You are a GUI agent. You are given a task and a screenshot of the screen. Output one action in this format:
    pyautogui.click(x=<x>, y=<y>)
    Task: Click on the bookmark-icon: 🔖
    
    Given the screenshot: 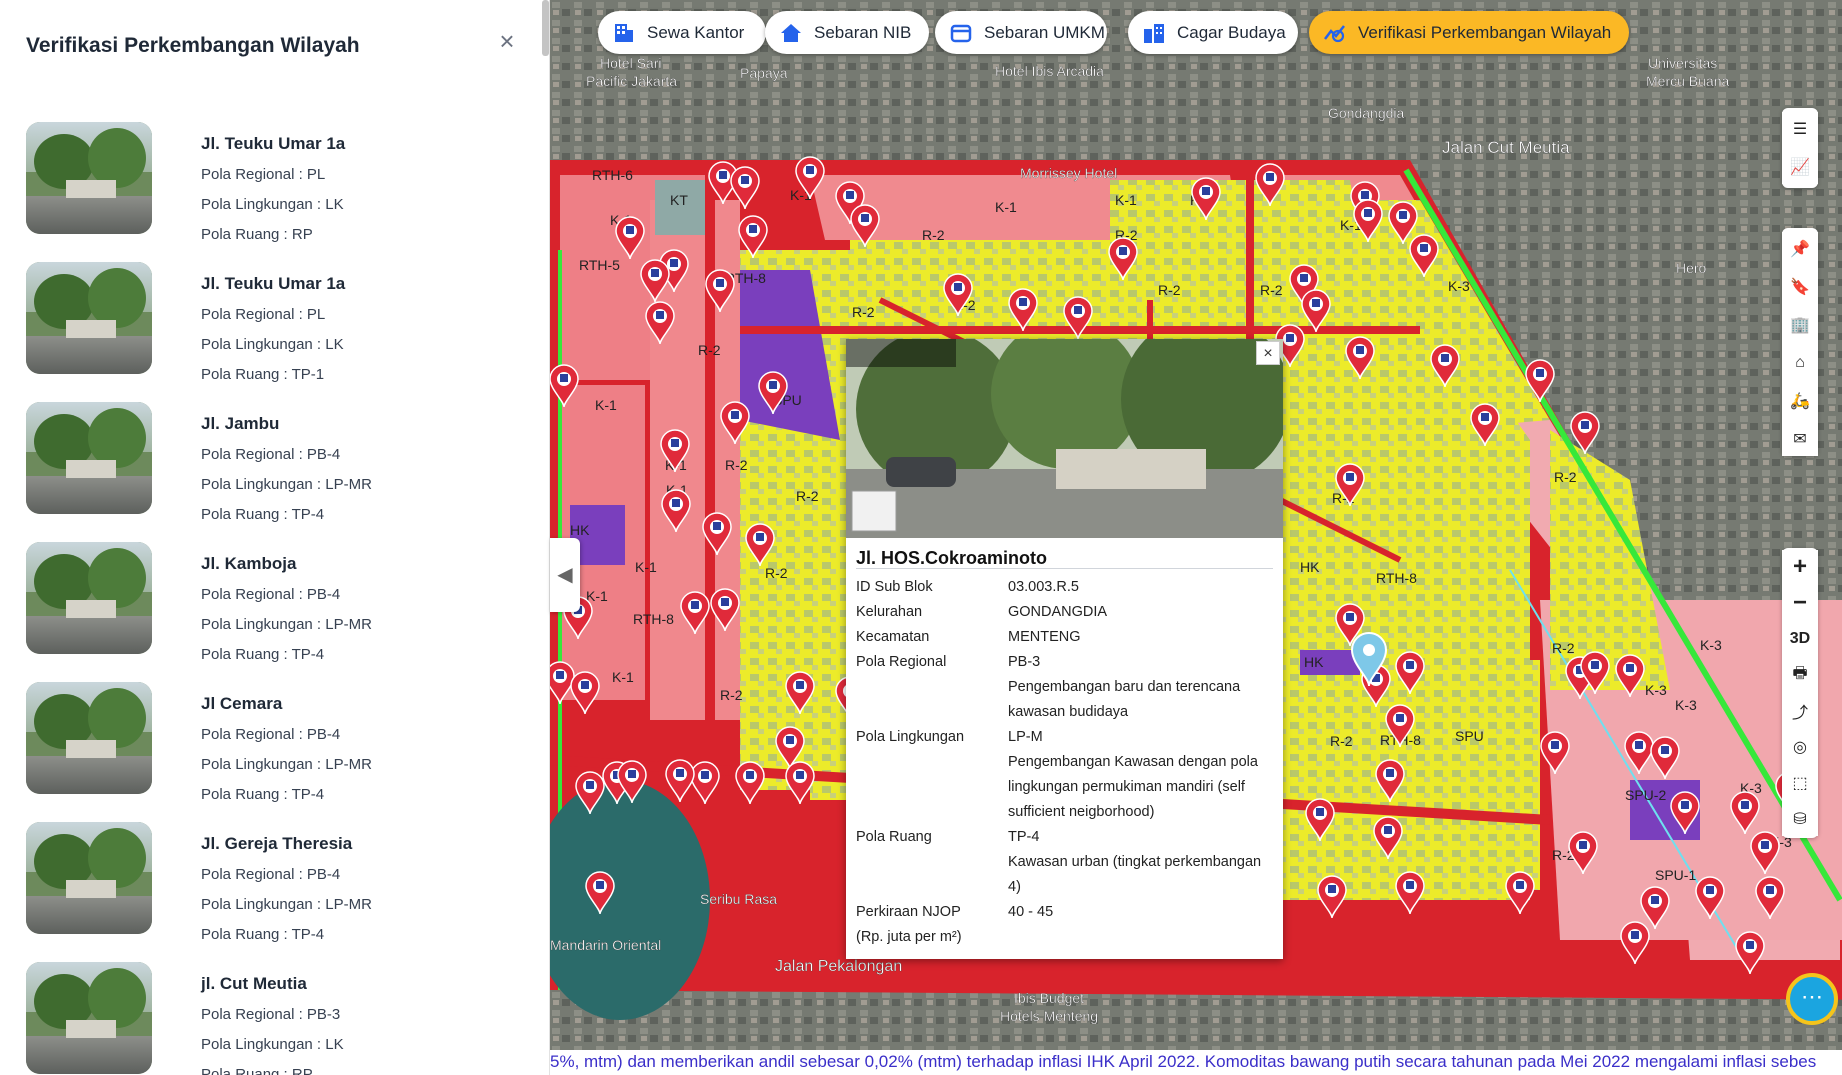 What is the action you would take?
    pyautogui.click(x=1800, y=287)
    